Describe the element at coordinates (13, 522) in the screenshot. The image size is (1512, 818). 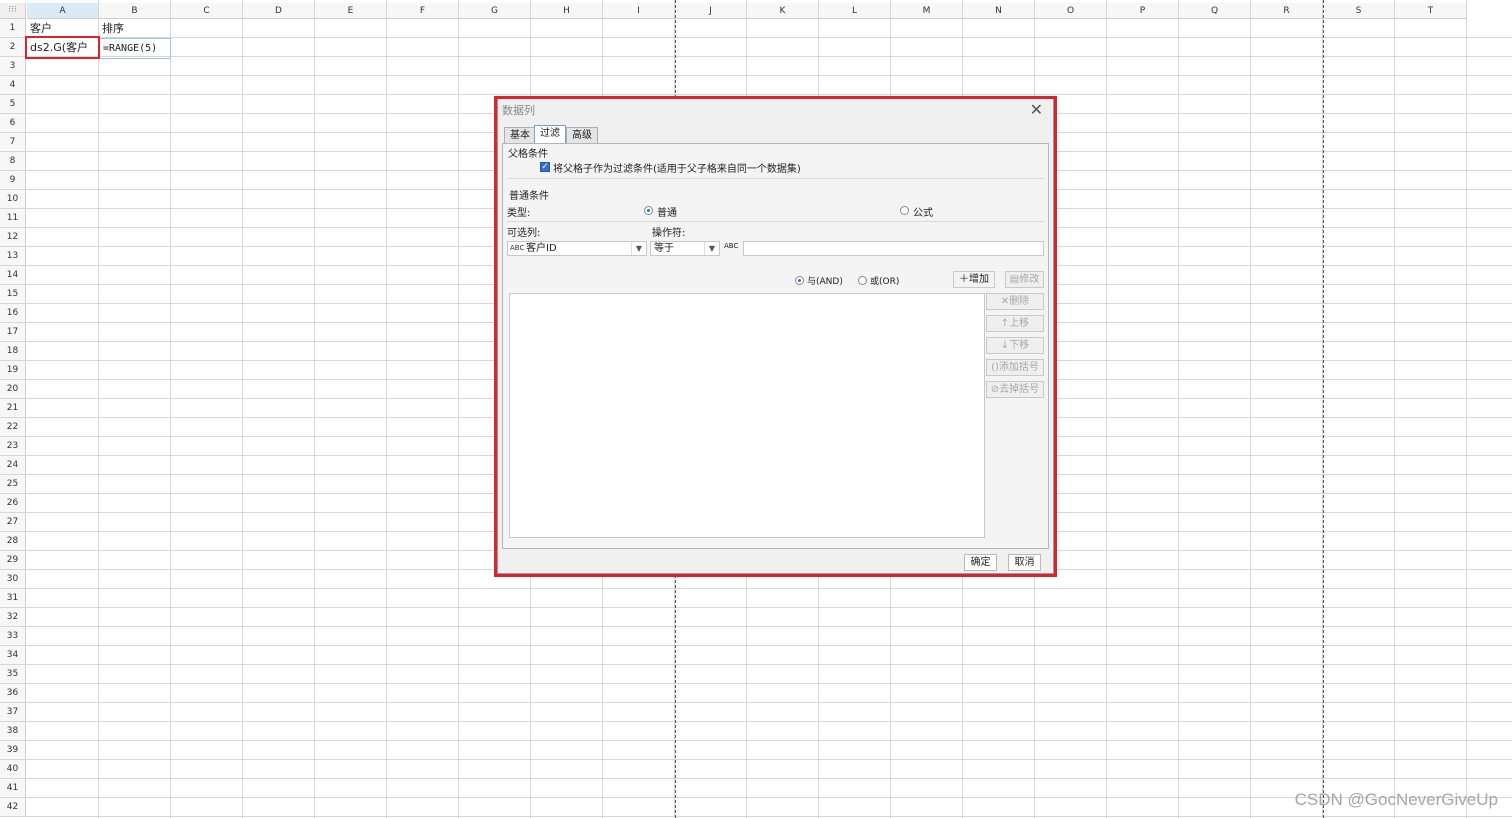
I see `row-header-27: 27` at that location.